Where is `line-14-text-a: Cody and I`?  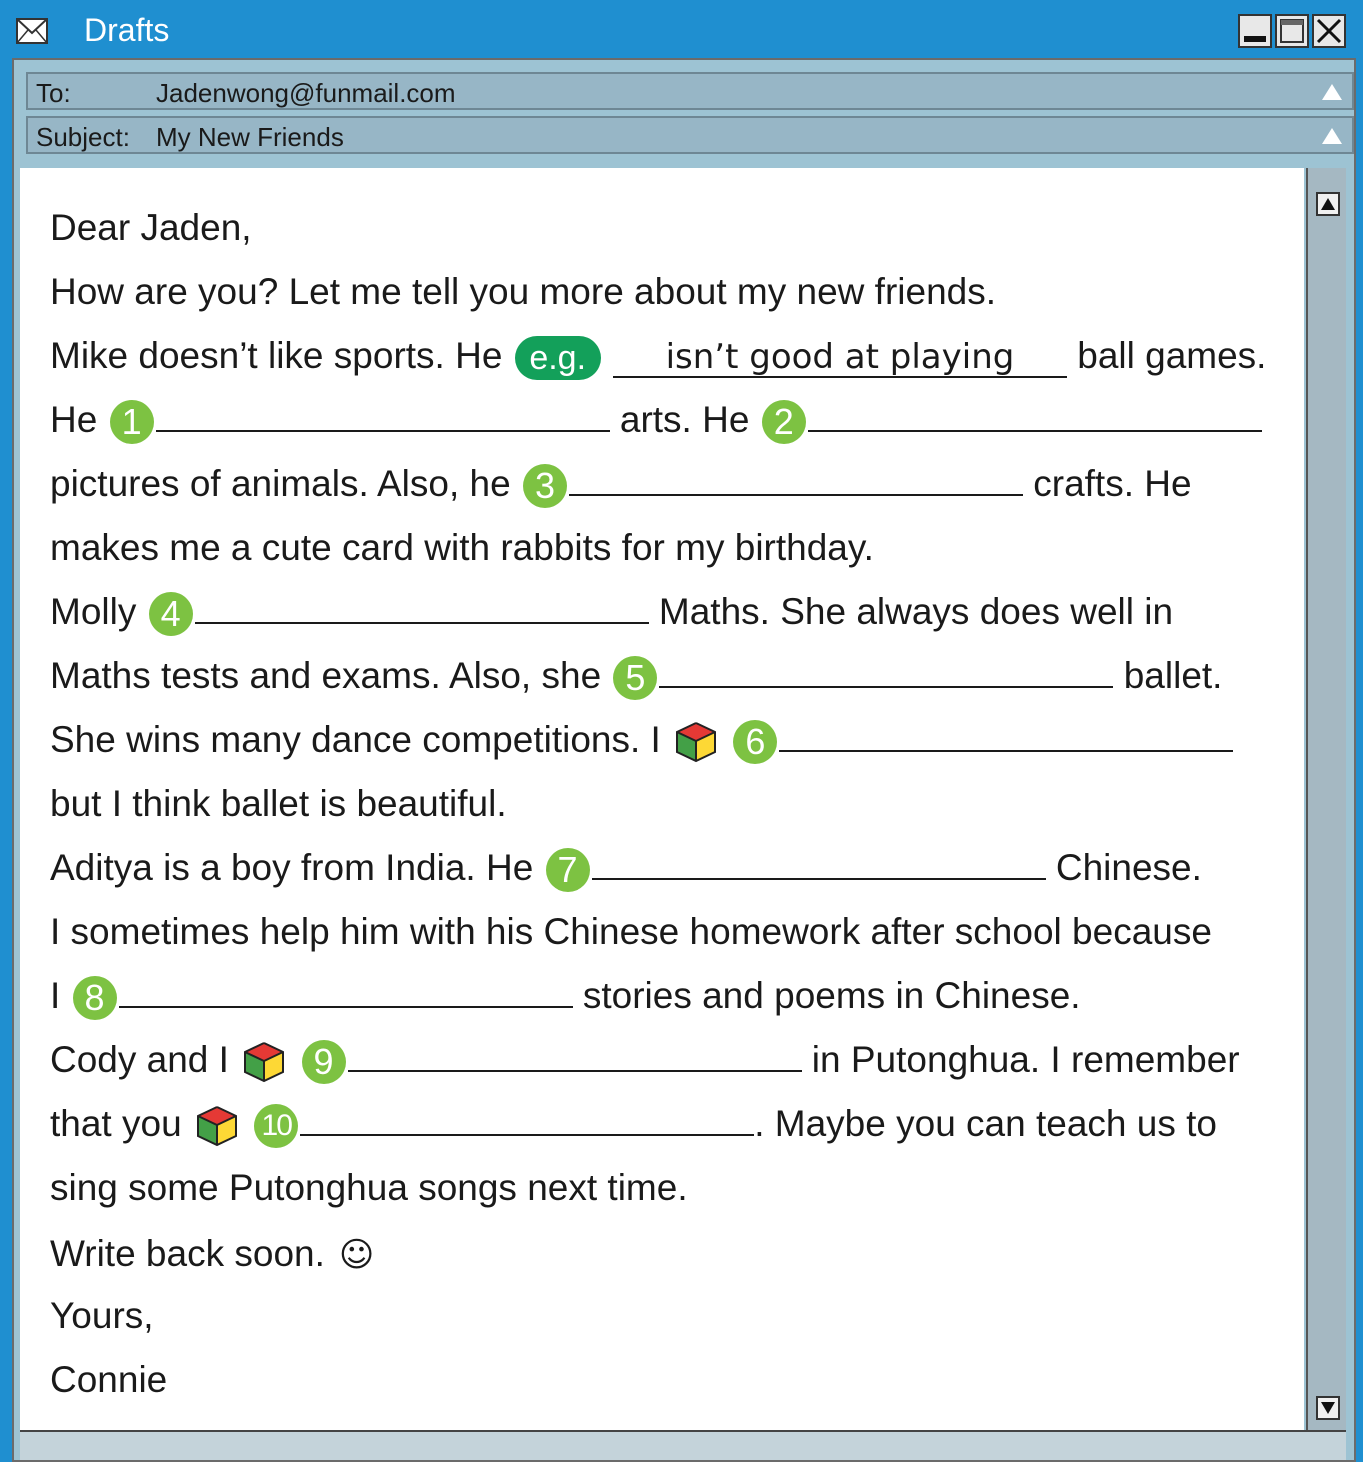
line-14-text-a: Cody and I is located at coordinates (139, 1059).